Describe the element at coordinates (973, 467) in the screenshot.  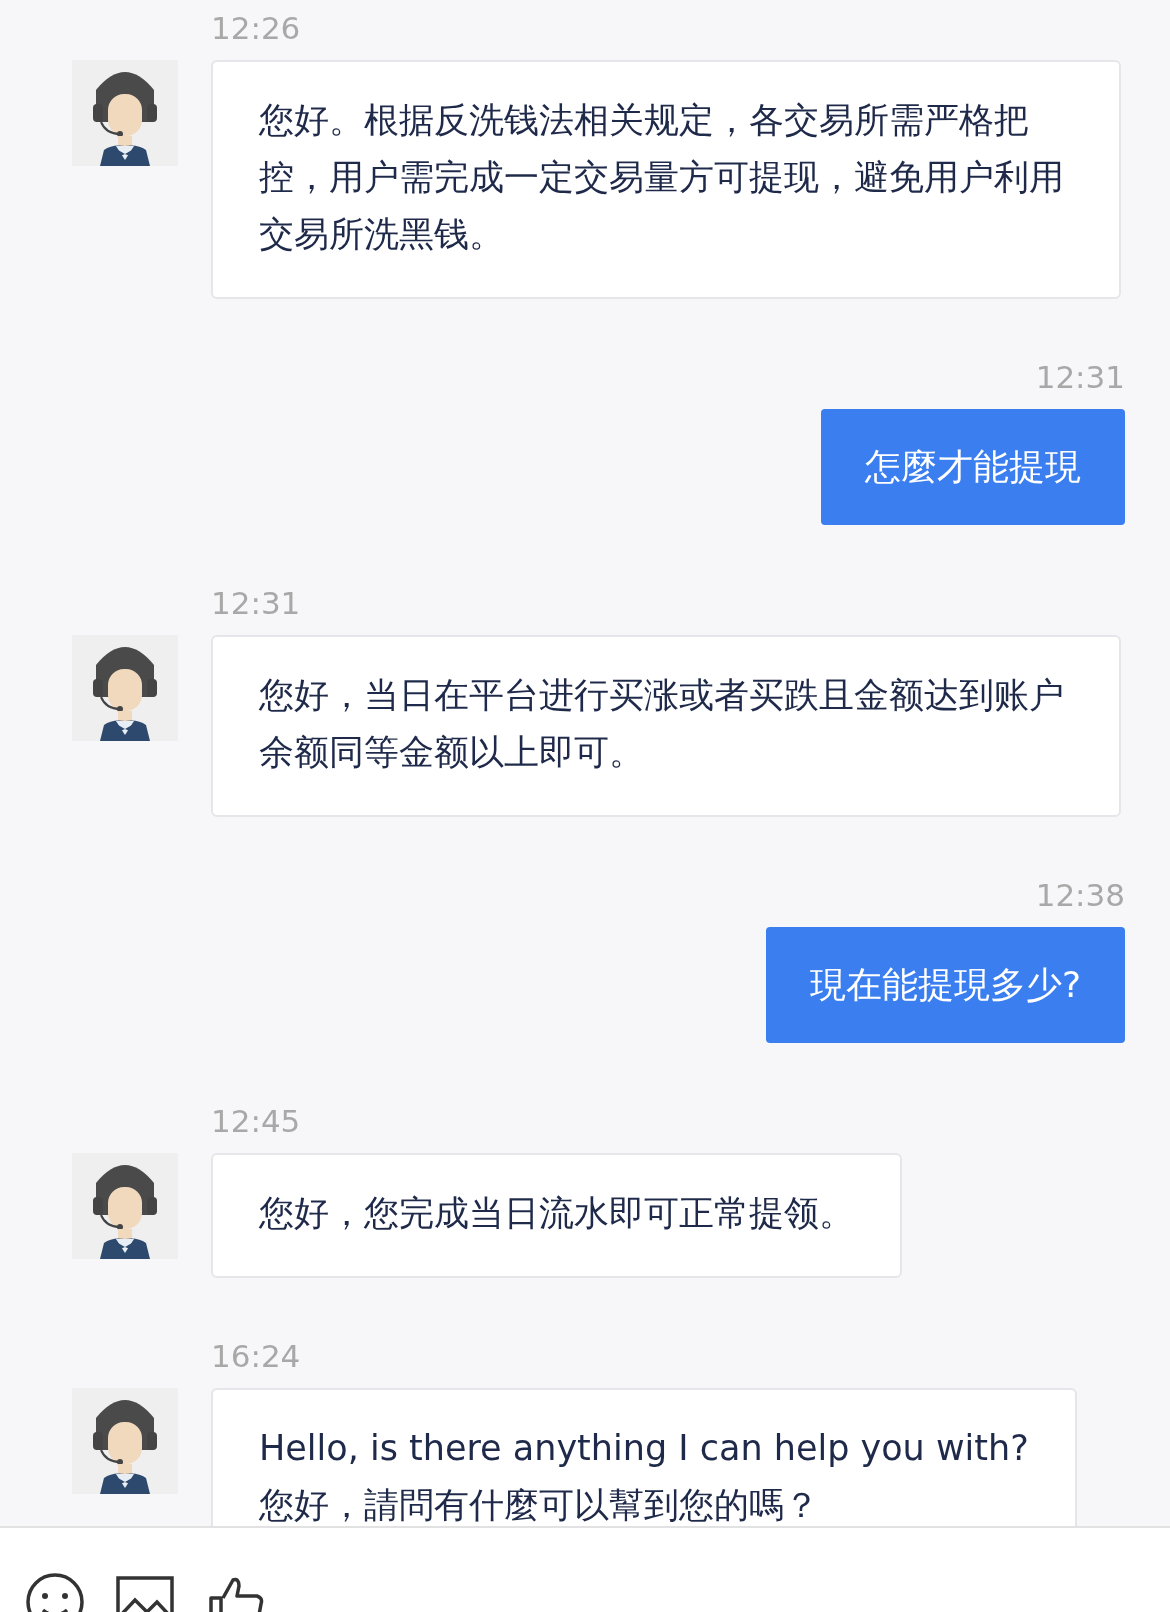
I see `message-text: 怎麼才能提現` at that location.